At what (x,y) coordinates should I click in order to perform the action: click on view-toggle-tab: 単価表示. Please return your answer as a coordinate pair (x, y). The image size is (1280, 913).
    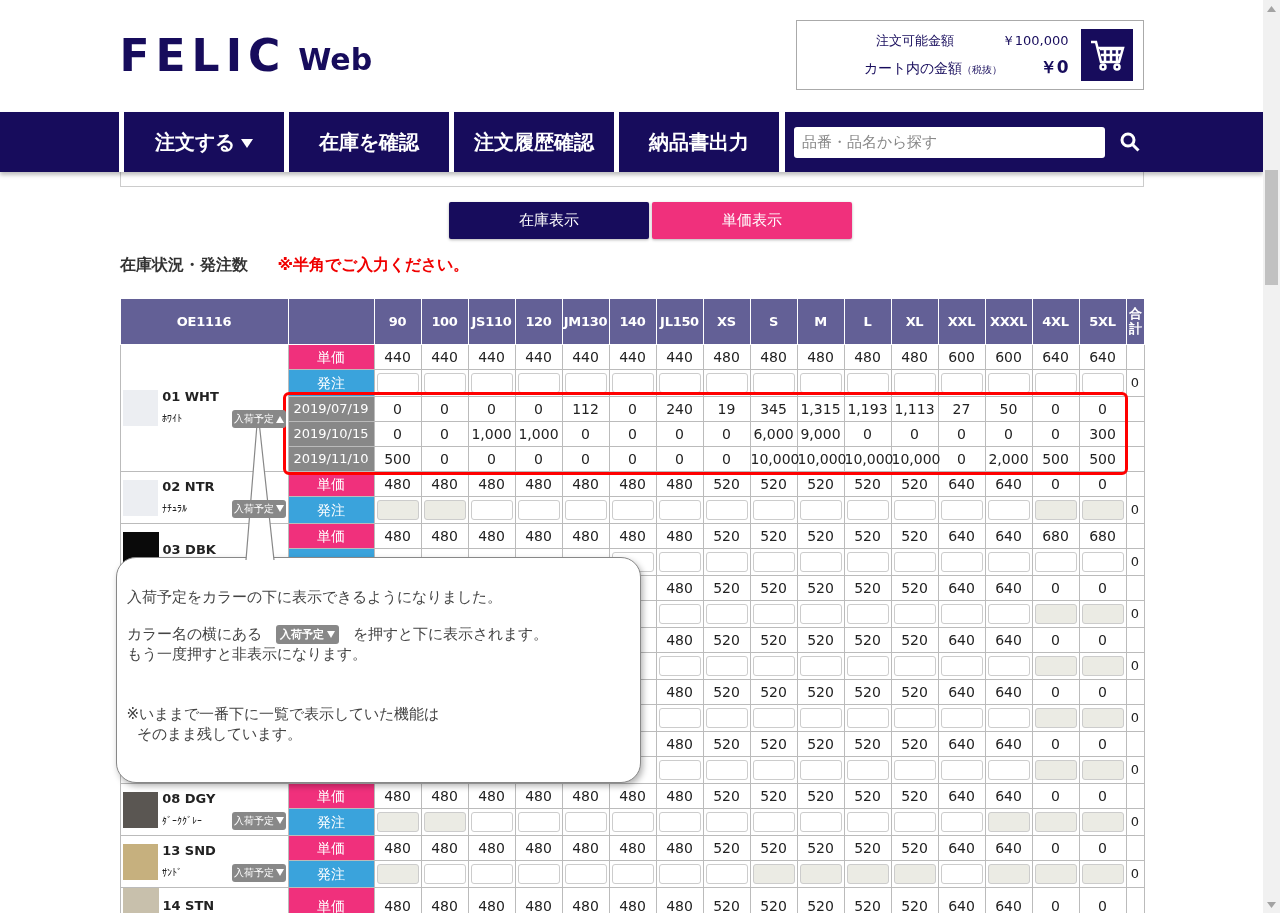
    Looking at the image, I should click on (752, 220).